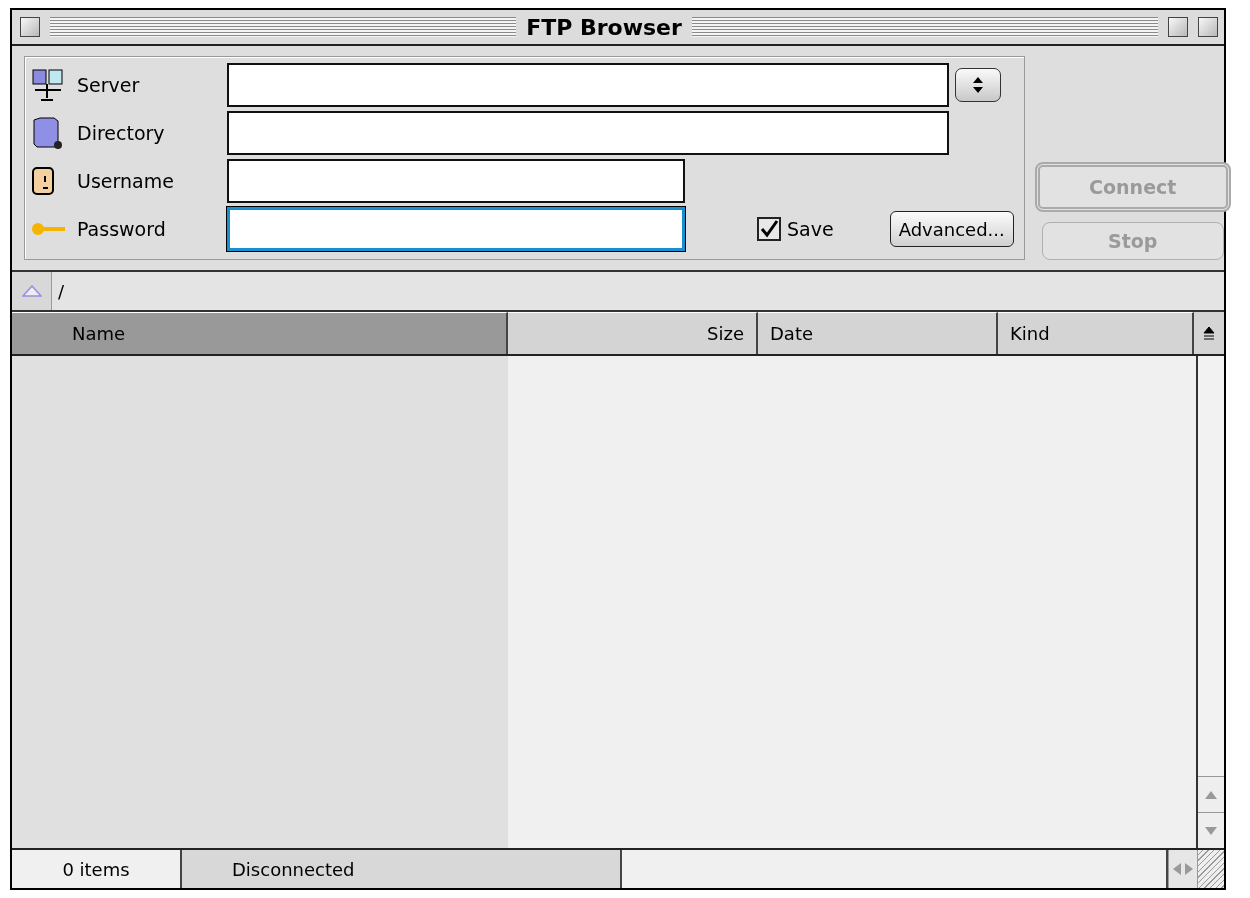 Image resolution: width=1250 pixels, height=898 pixels. Describe the element at coordinates (633, 333) in the screenshot. I see `column-header: Size` at that location.